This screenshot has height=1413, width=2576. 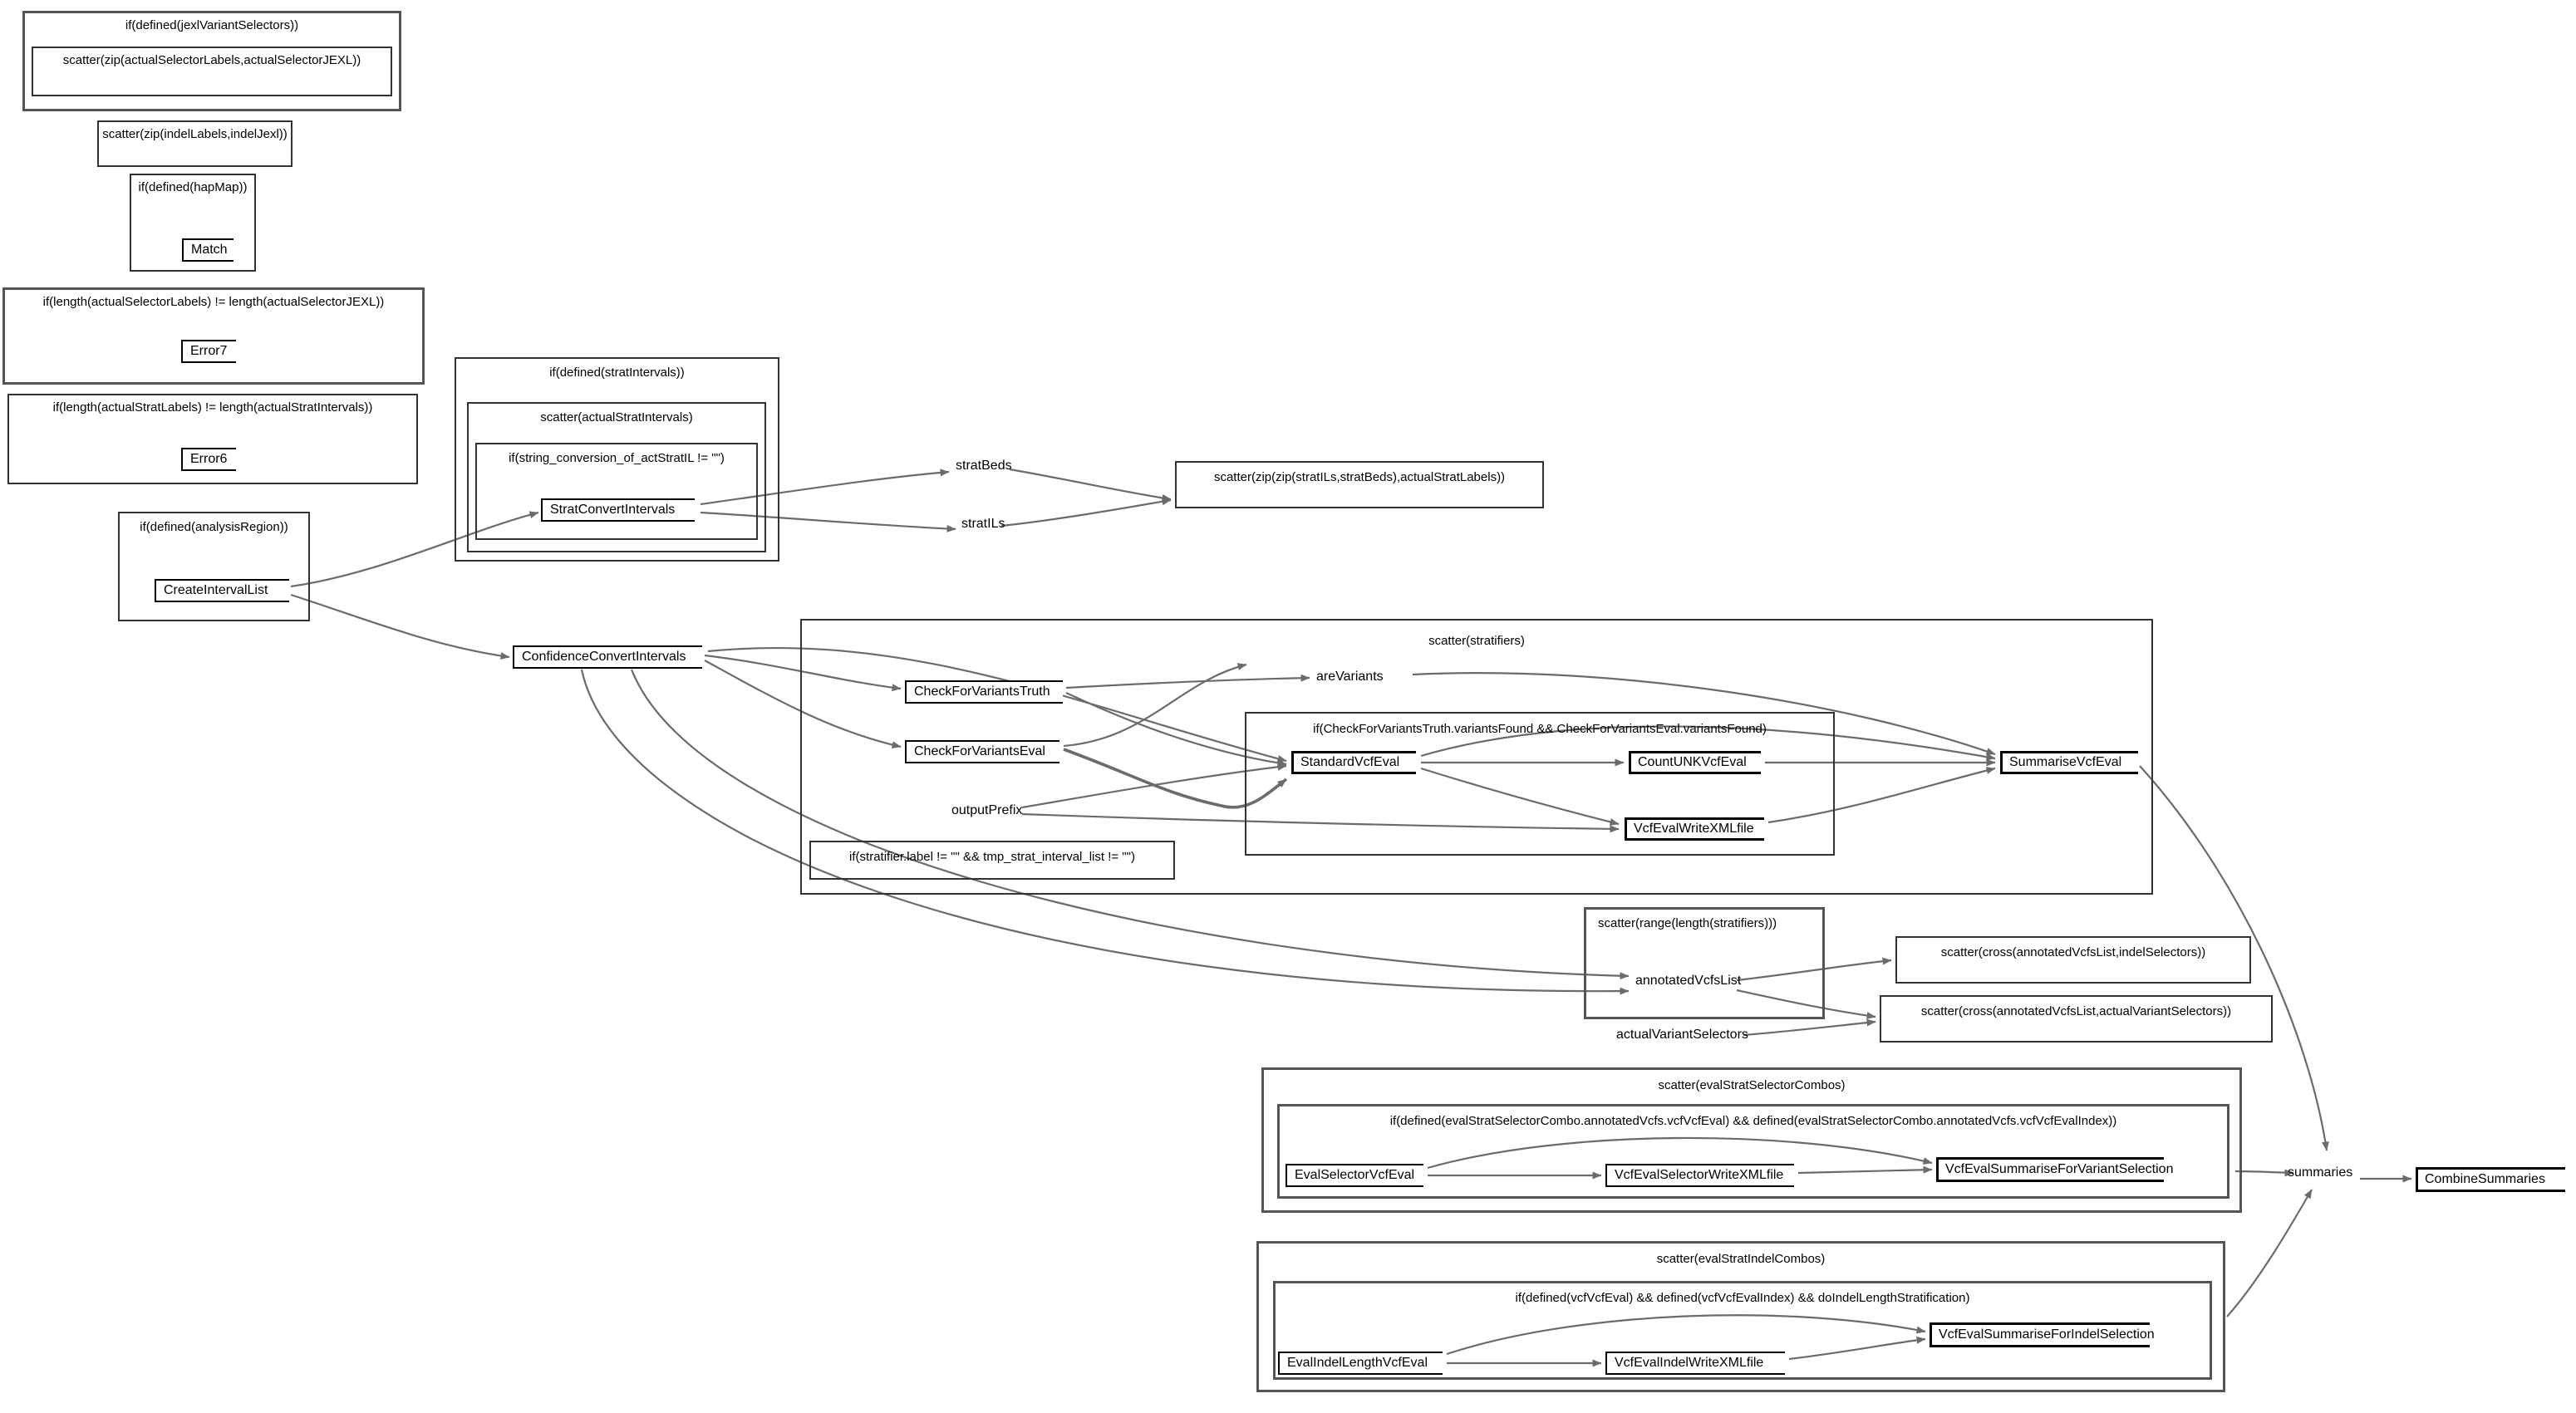 I want to click on call-label: EvalIndelLengthVcfEval, so click(x=1357, y=1363).